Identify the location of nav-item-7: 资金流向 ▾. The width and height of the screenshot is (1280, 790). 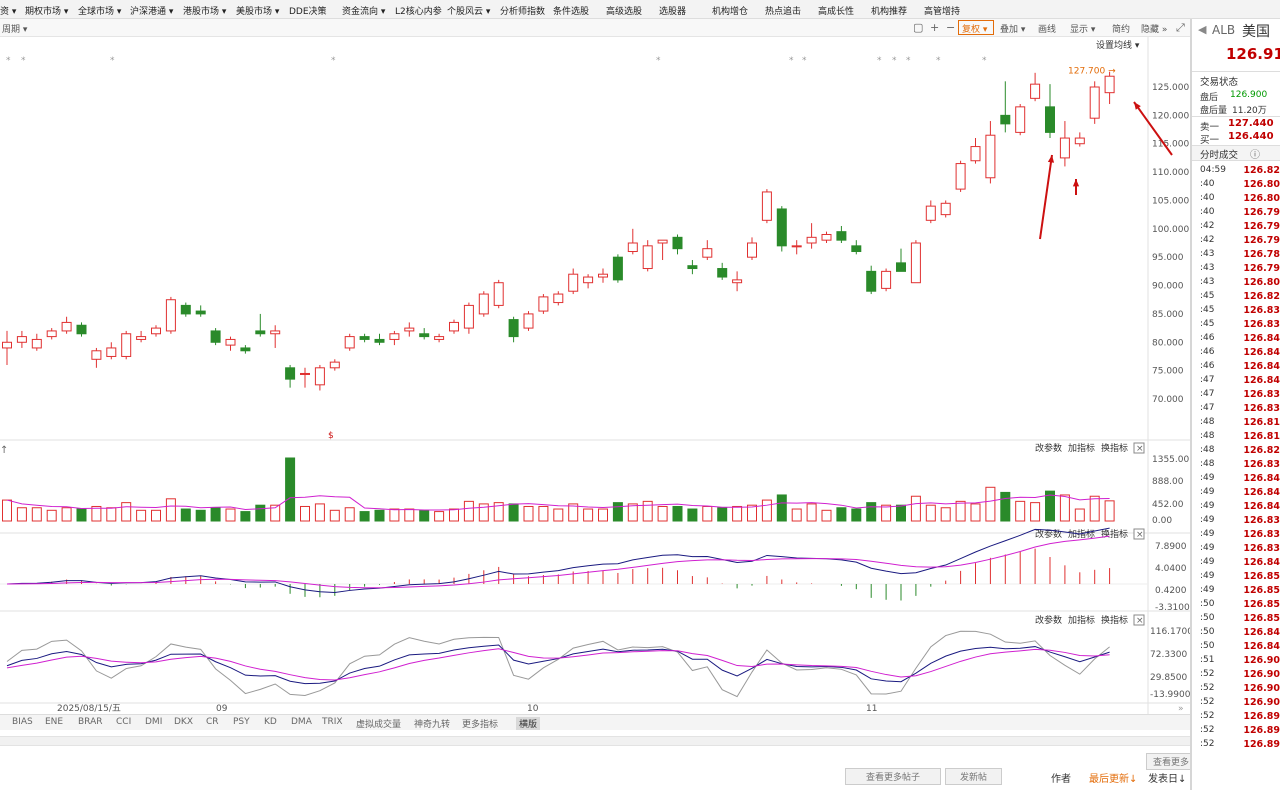
(363, 10).